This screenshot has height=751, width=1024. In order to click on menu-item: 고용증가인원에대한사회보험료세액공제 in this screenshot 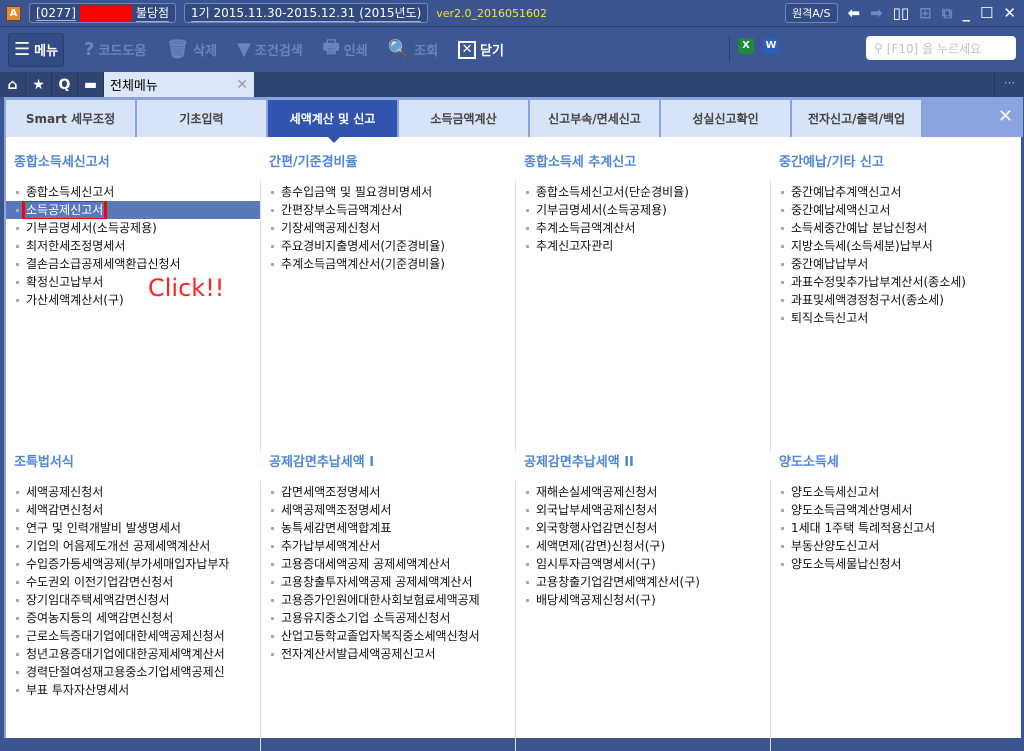, I will do `click(388, 600)`.